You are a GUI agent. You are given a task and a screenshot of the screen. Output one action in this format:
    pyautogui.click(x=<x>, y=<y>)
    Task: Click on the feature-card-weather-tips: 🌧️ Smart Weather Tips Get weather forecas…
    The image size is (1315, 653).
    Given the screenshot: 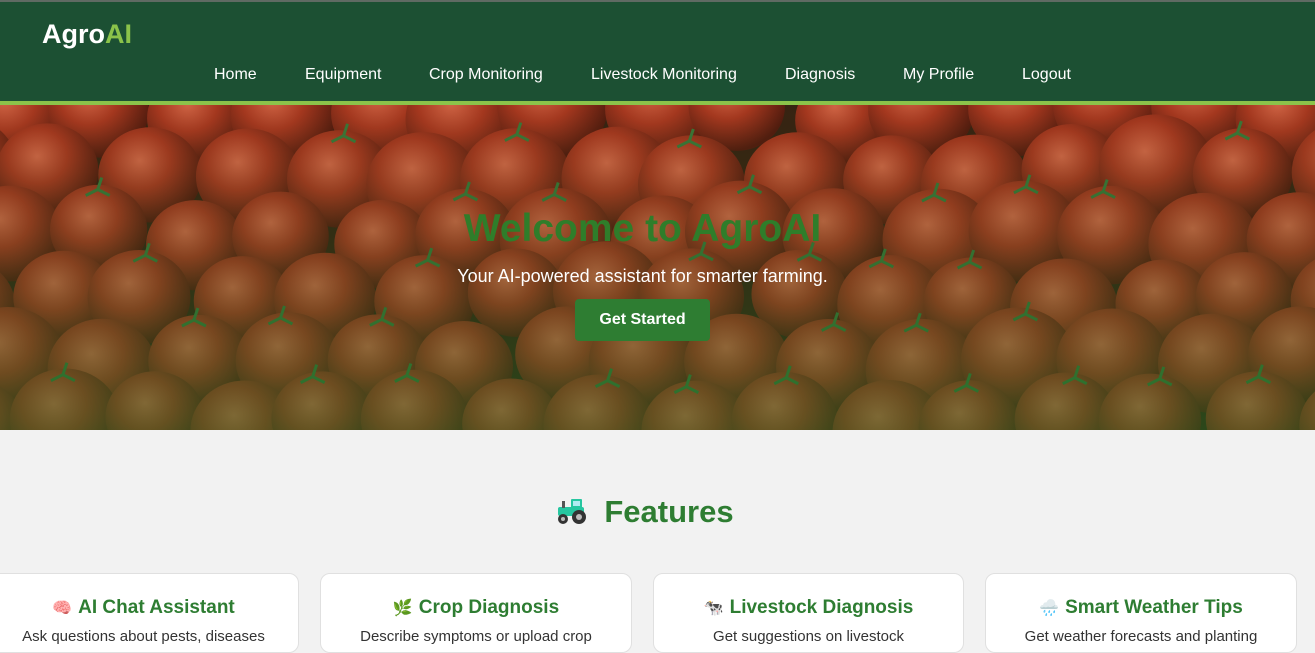 What is the action you would take?
    pyautogui.click(x=1141, y=613)
    